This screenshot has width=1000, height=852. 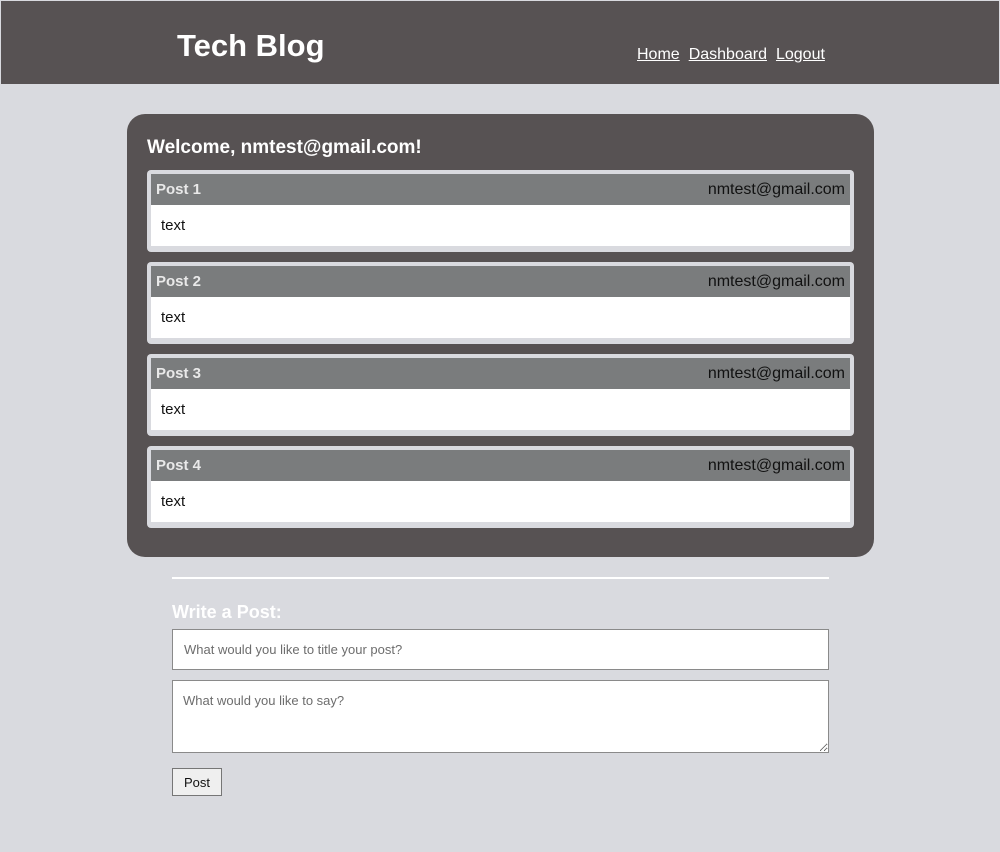 What do you see at coordinates (500, 465) in the screenshot?
I see `post-header: Post 4 nmtest@gmail.com` at bounding box center [500, 465].